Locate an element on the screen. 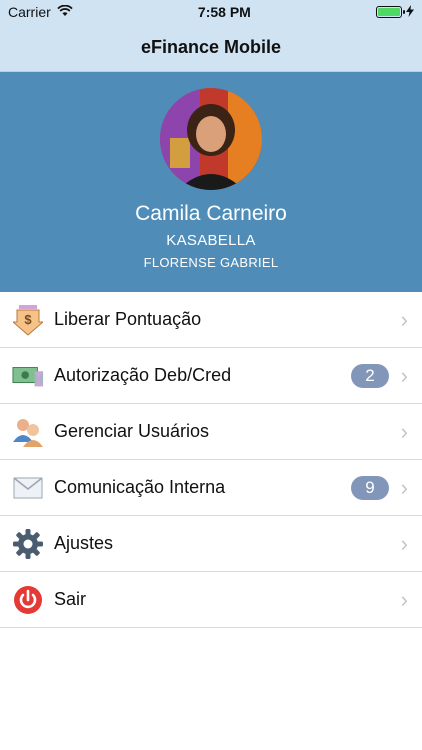 Image resolution: width=422 pixels, height=750 pixels. status-time: 7:58 PM is located at coordinates (224, 12).